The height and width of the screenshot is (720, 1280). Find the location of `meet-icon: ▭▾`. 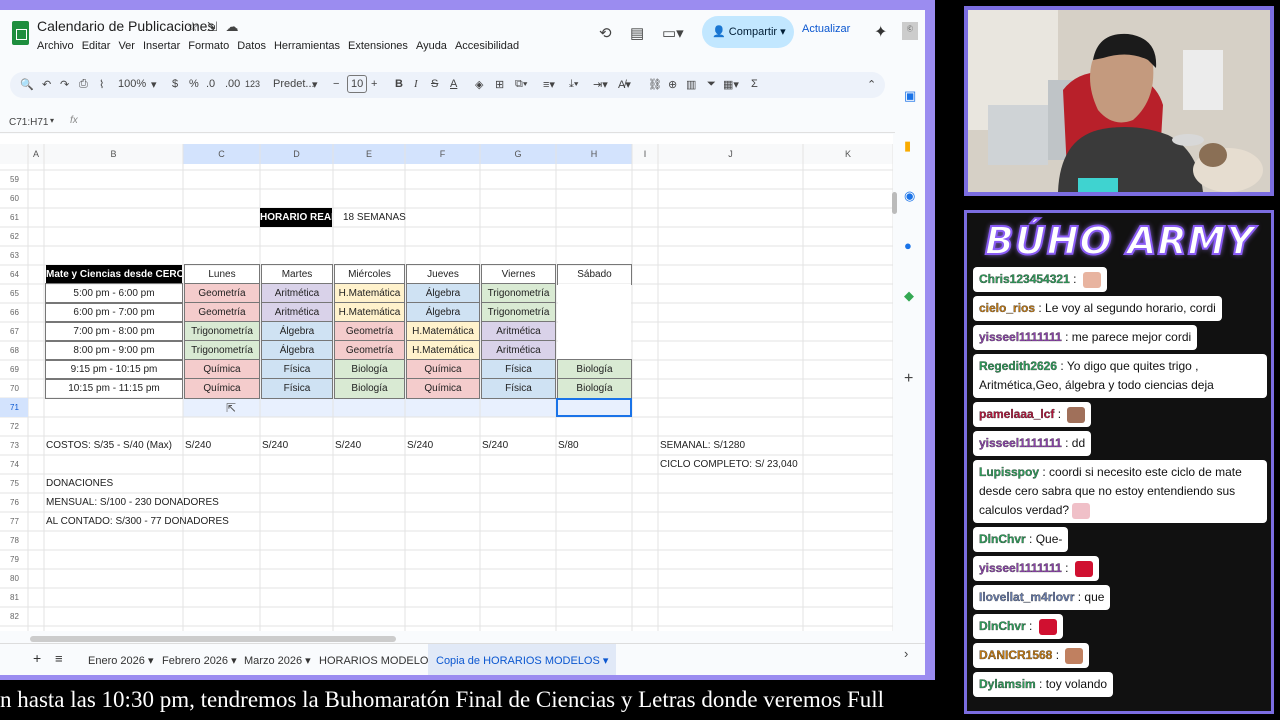

meet-icon: ▭▾ is located at coordinates (673, 33).